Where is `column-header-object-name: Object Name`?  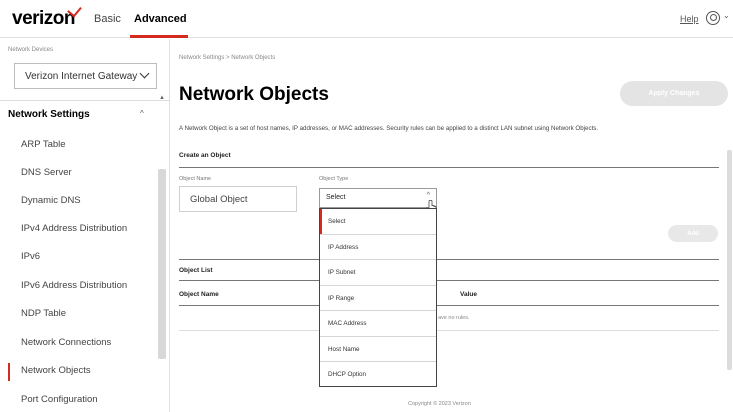 column-header-object-name: Object Name is located at coordinates (199, 294).